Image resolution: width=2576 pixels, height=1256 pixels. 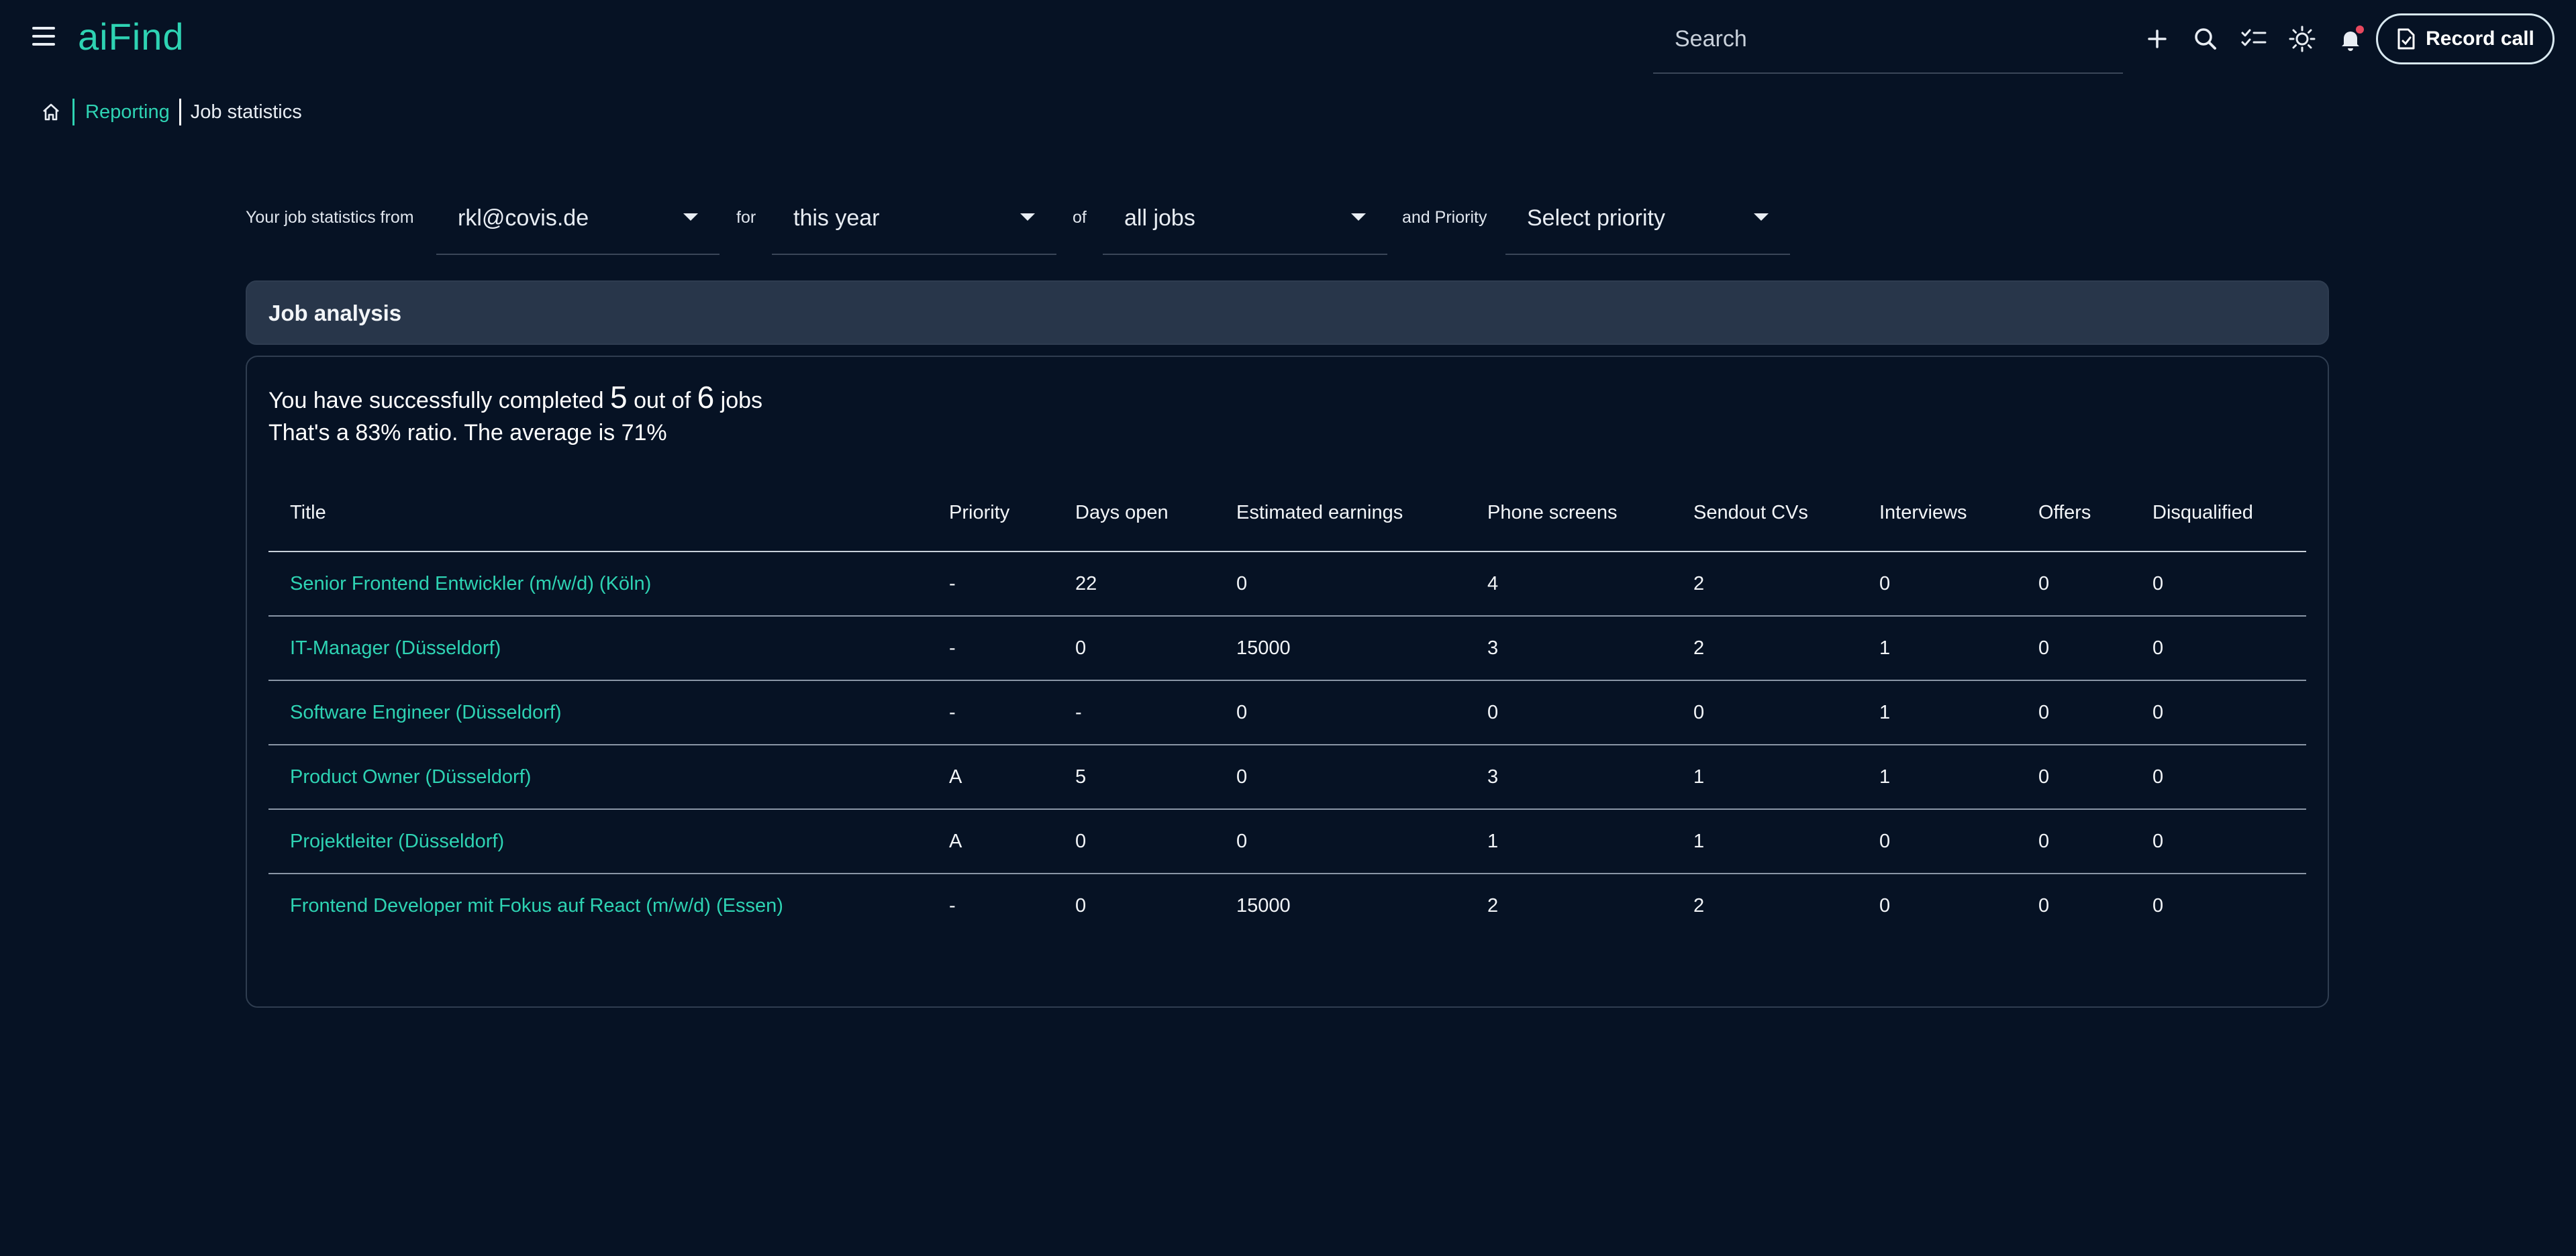 What do you see at coordinates (1888, 39) in the screenshot?
I see `search-input` at bounding box center [1888, 39].